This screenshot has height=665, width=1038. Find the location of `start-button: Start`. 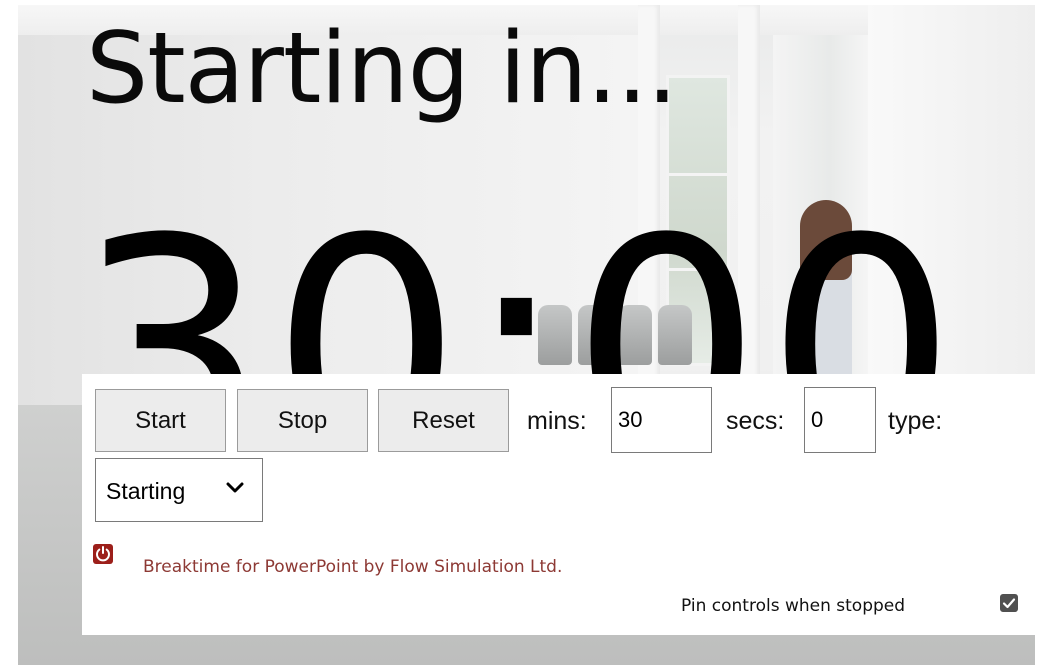

start-button: Start is located at coordinates (160, 420).